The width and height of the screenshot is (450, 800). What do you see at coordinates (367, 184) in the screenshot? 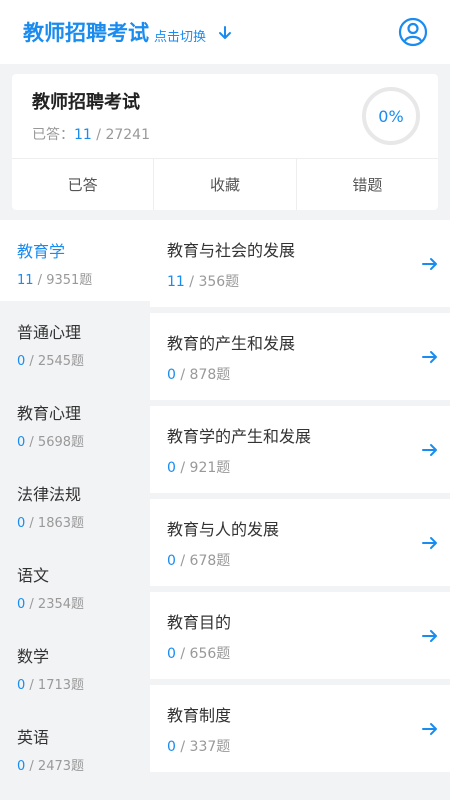
I see `tab-wrong: 错题` at bounding box center [367, 184].